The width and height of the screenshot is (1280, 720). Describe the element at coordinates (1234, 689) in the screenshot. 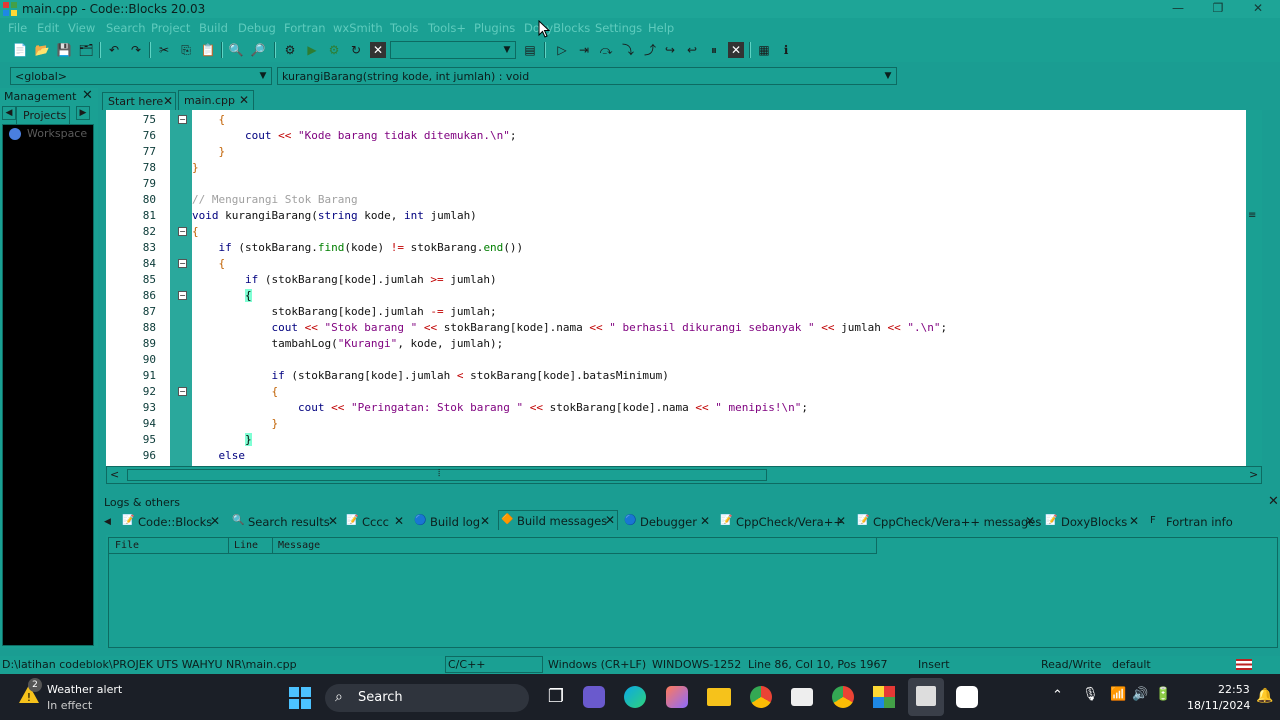

I see `clock-time: 22:53` at that location.